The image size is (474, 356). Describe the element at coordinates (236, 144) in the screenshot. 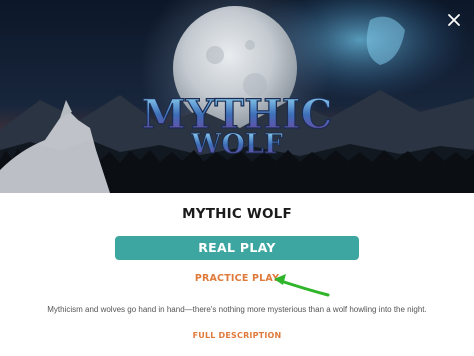

I see `logo-line2: WOLF` at that location.